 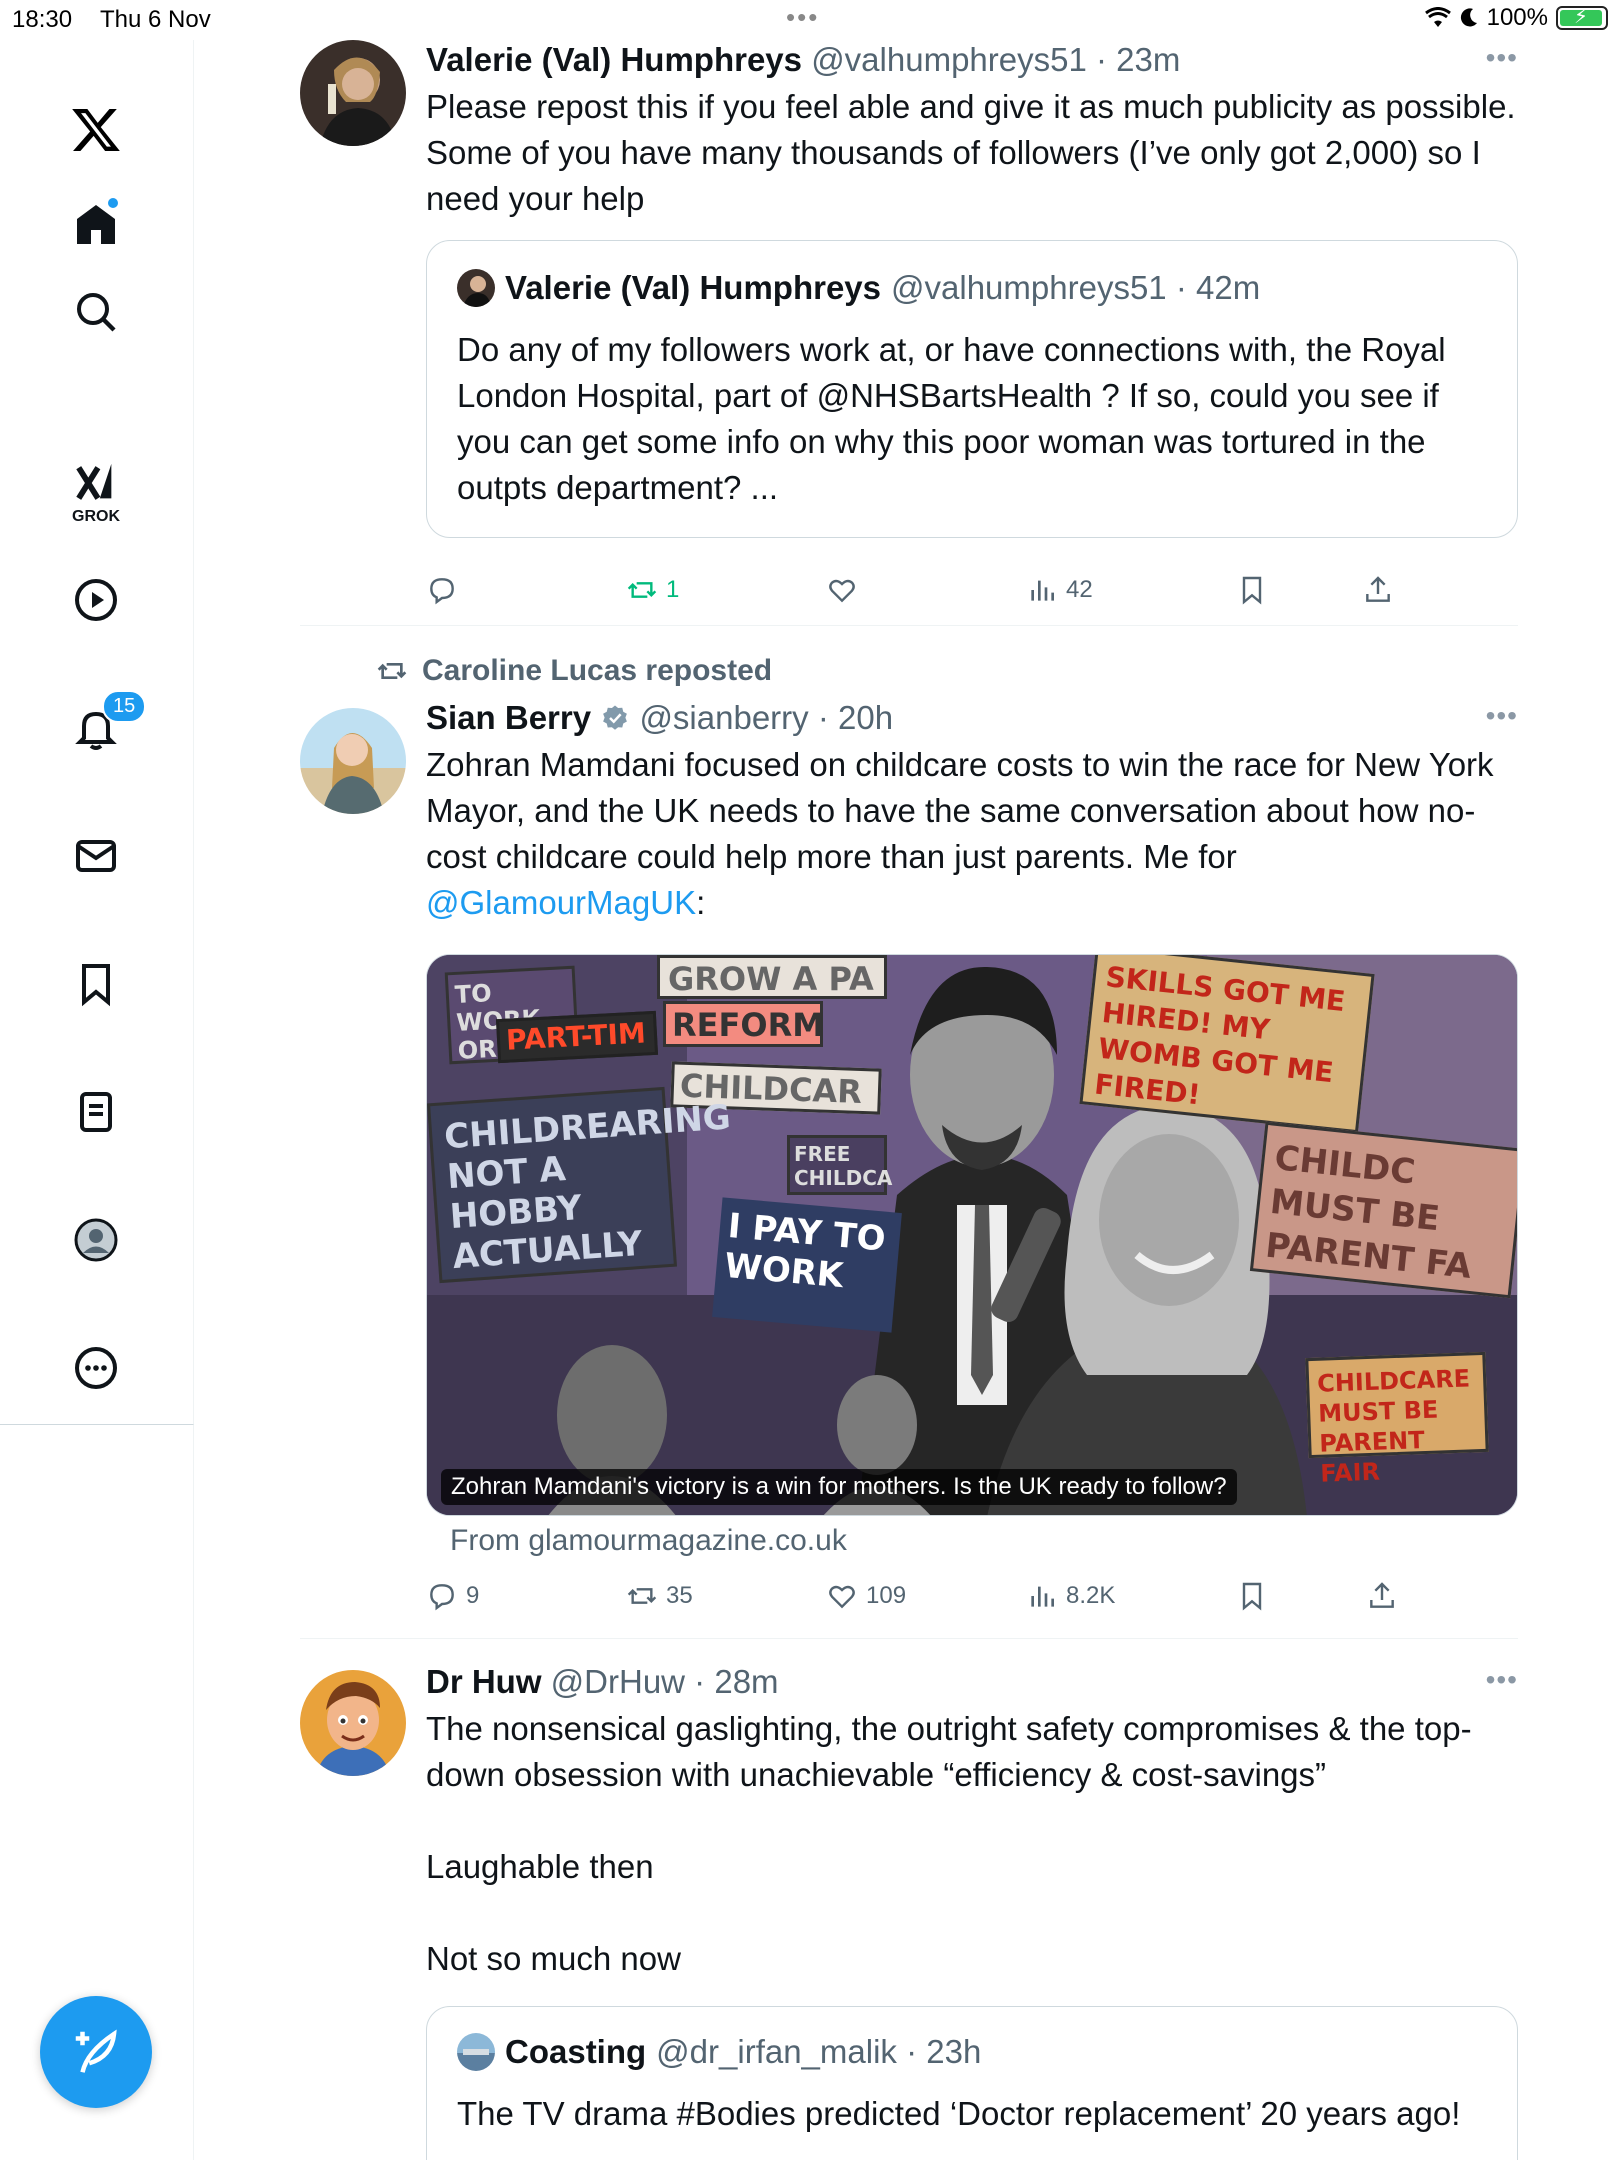 What do you see at coordinates (96, 130) in the screenshot?
I see `x-logo-icon` at bounding box center [96, 130].